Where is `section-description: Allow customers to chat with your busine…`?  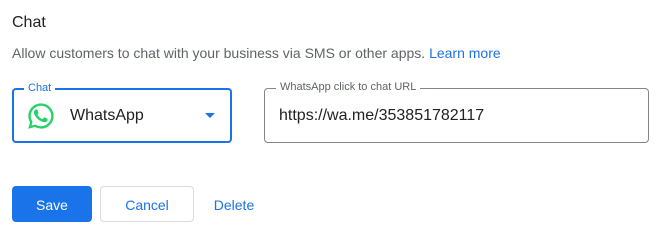 section-description: Allow customers to chat with your busine… is located at coordinates (256, 53).